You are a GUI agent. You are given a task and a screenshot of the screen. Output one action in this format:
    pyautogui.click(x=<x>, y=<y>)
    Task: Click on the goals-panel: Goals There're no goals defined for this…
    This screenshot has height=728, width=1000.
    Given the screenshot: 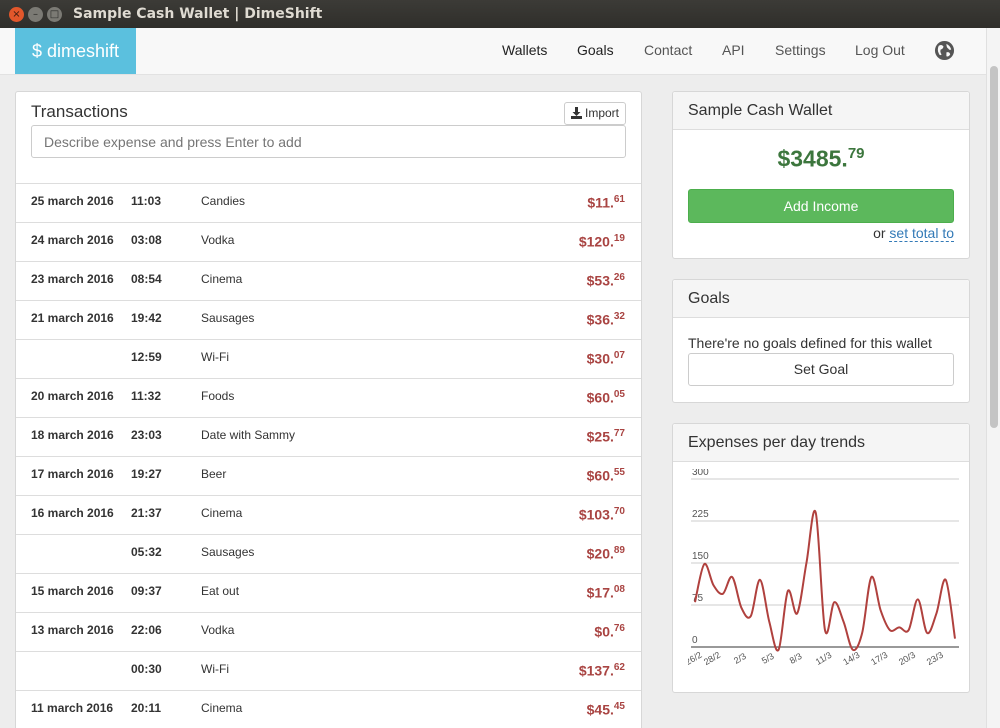 What is the action you would take?
    pyautogui.click(x=821, y=341)
    